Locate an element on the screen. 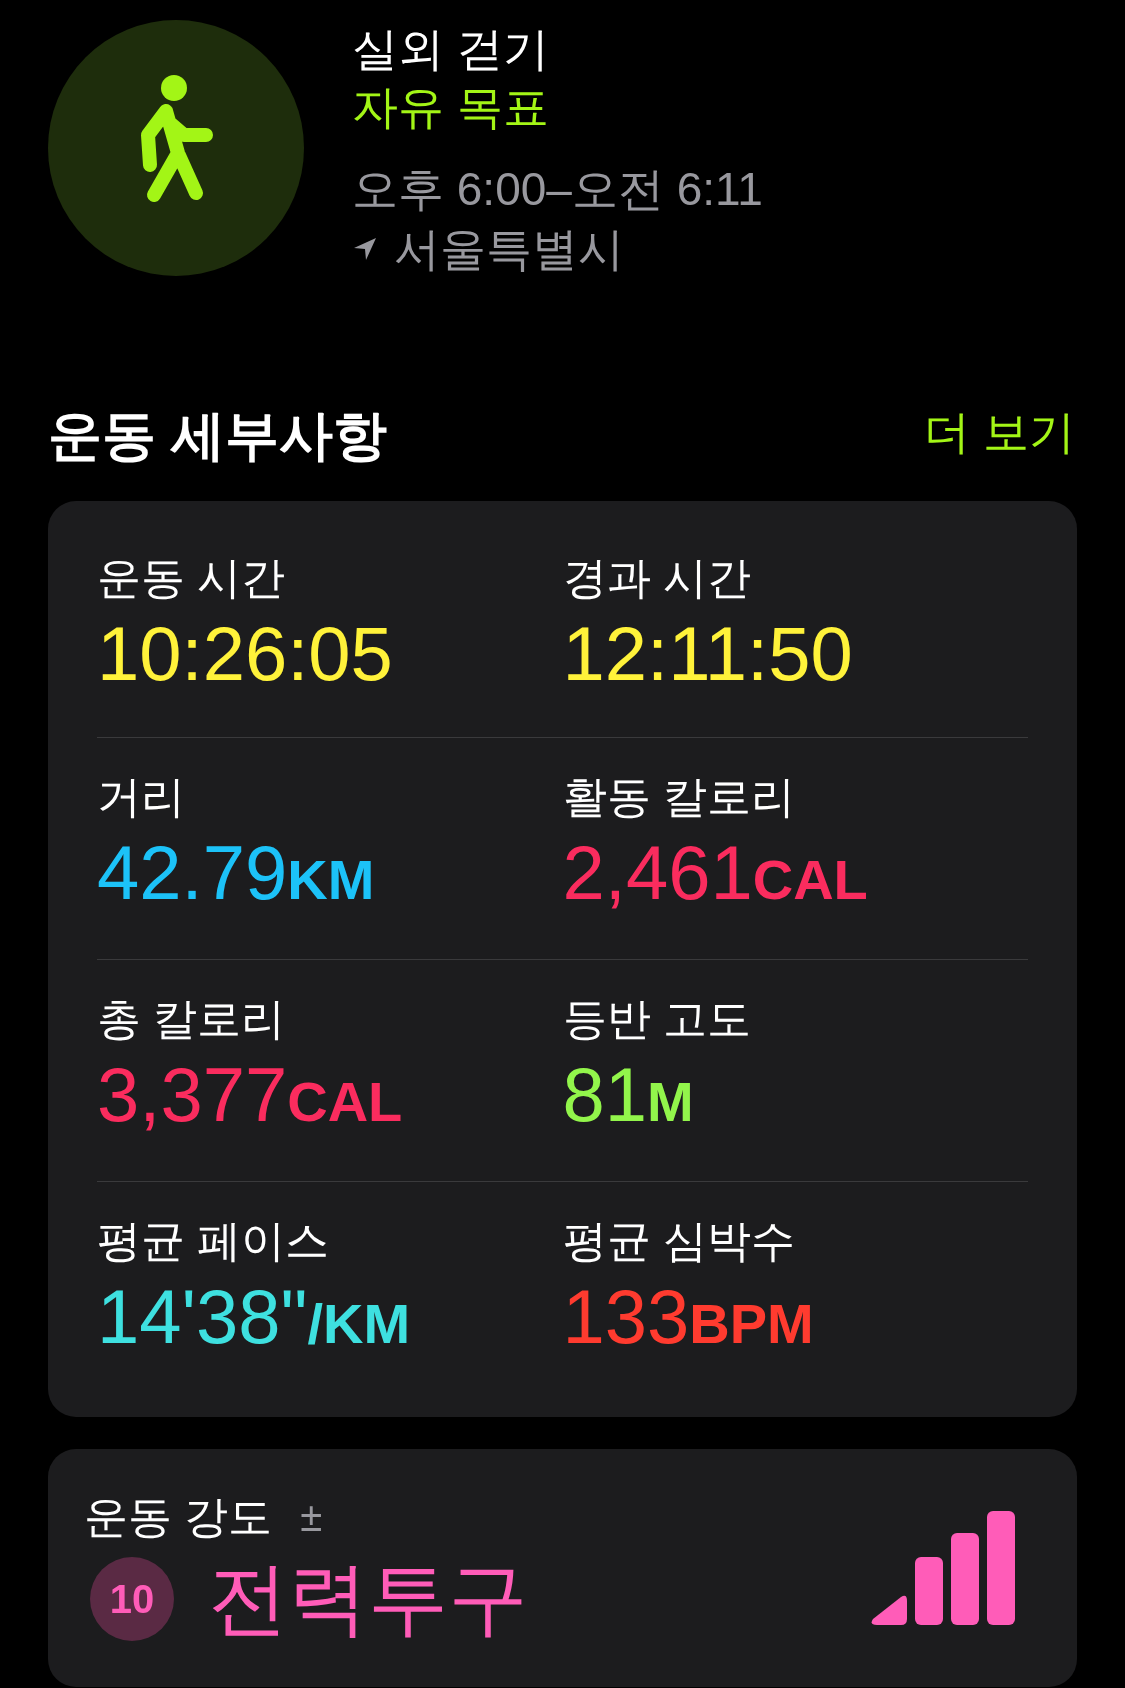 This screenshot has height=1688, width=1125. adjust-button: ± is located at coordinates (311, 1517).